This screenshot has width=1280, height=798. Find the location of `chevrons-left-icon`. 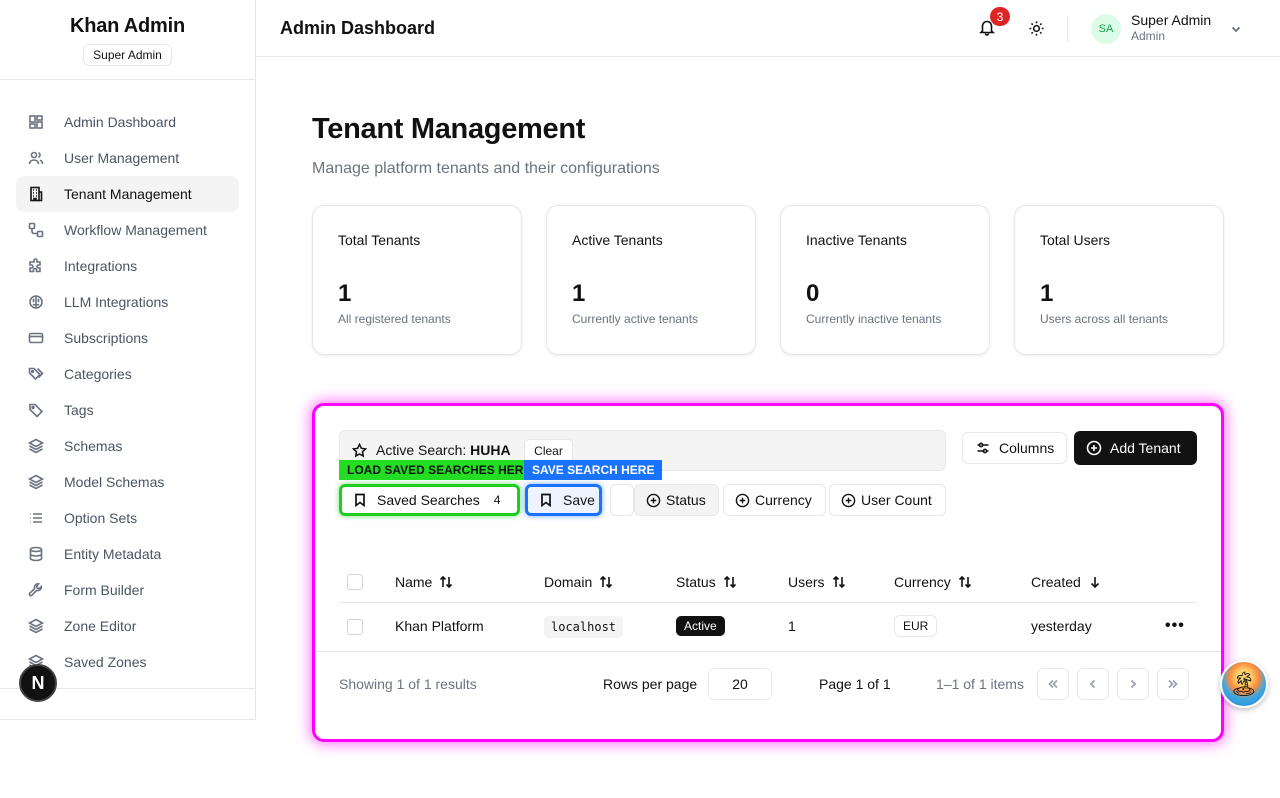

chevrons-left-icon is located at coordinates (1053, 684).